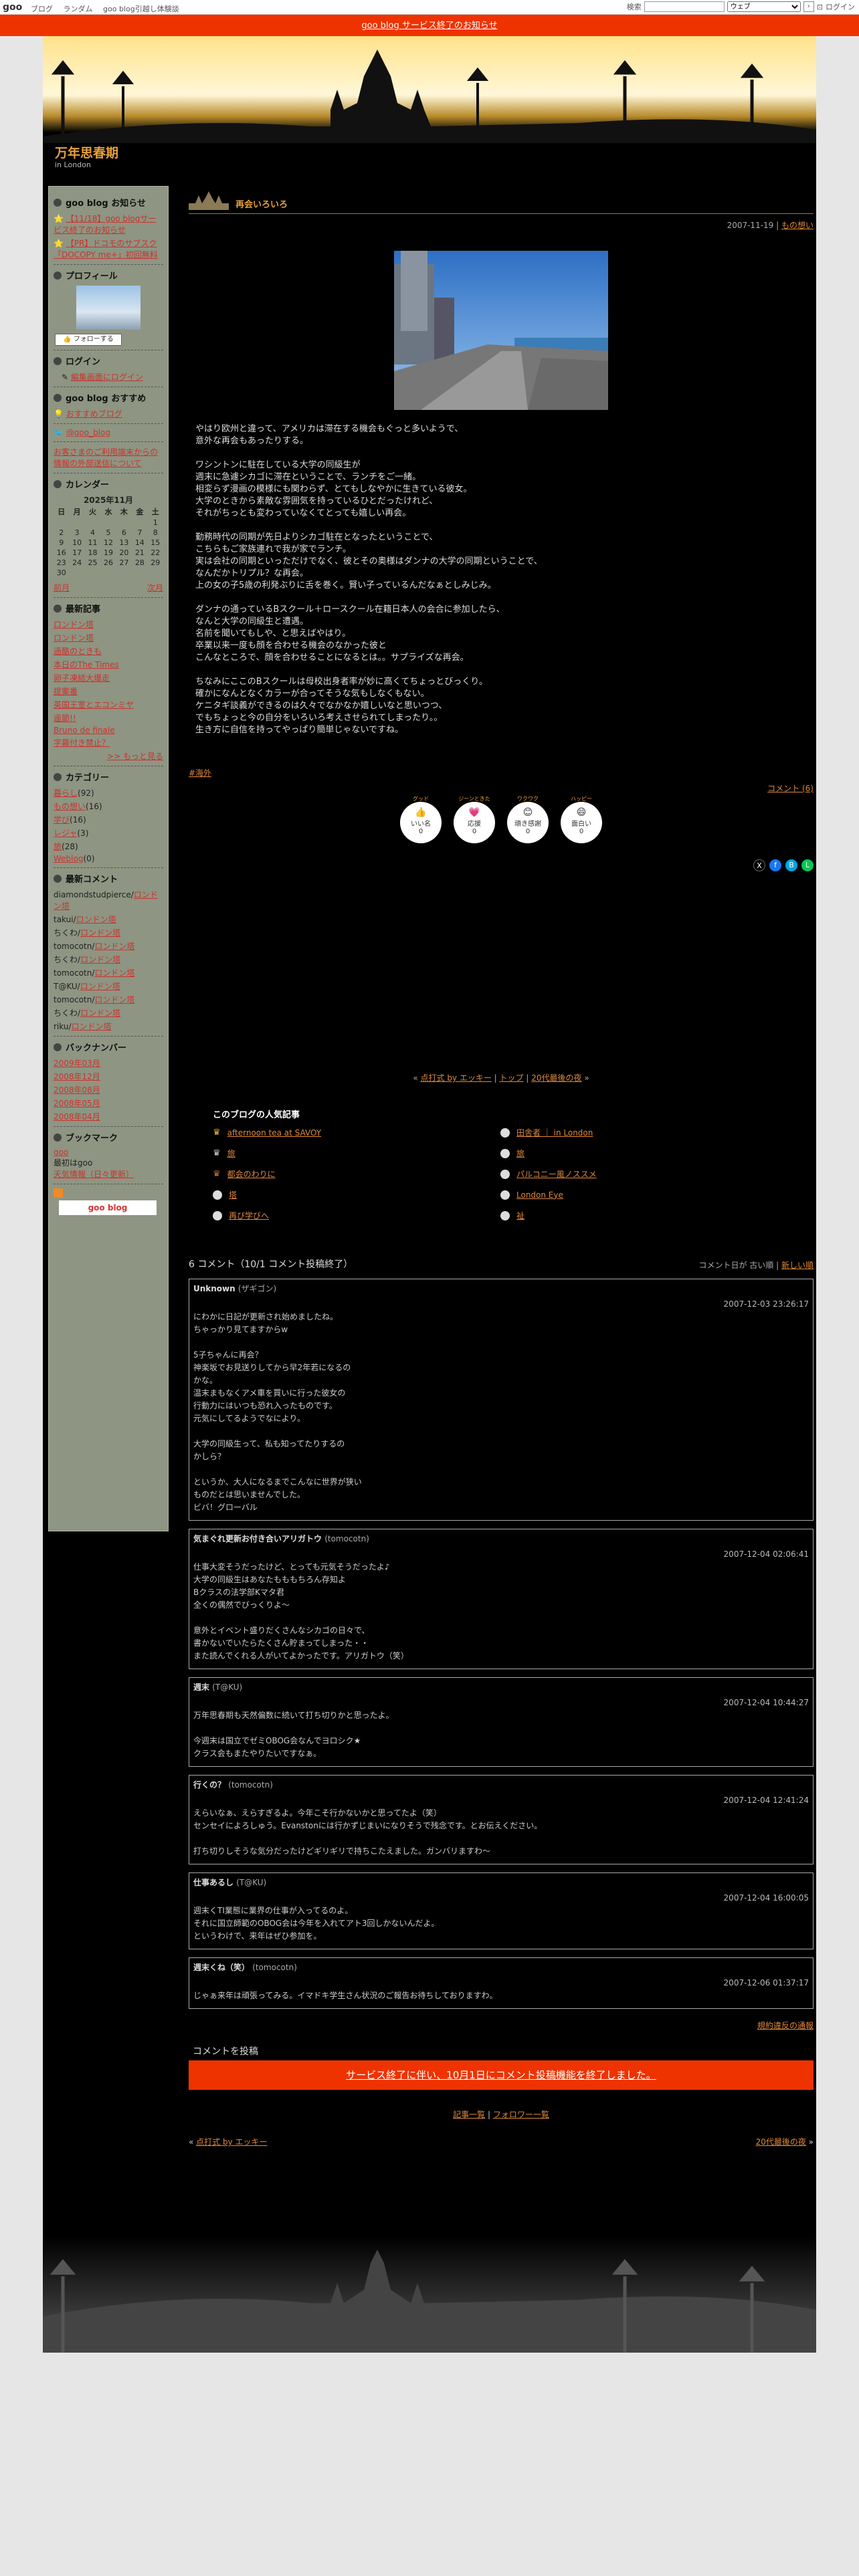 The image size is (859, 2576). Describe the element at coordinates (88, 340) in the screenshot. I see `follow-button: 👍 フォローする` at that location.